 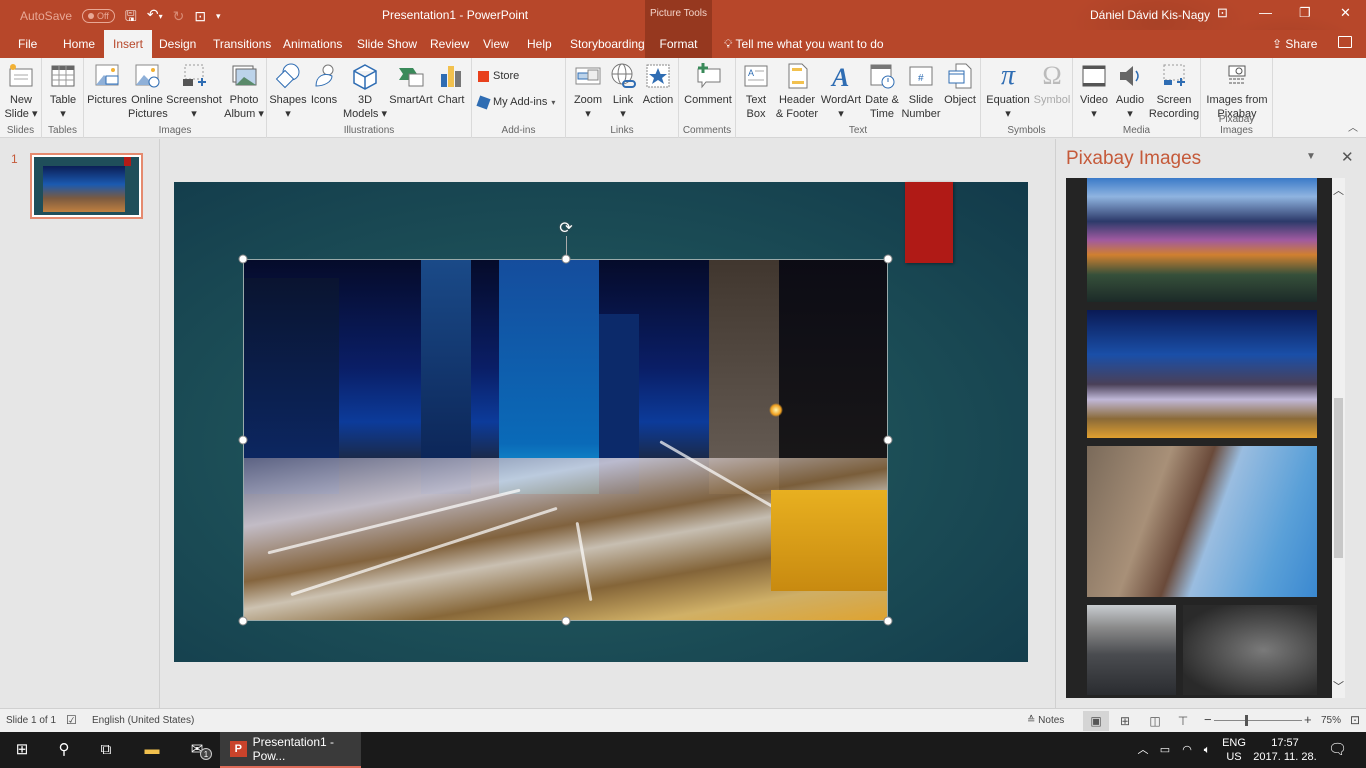 I want to click on header-footer-button: Header & Footer, so click(x=797, y=91).